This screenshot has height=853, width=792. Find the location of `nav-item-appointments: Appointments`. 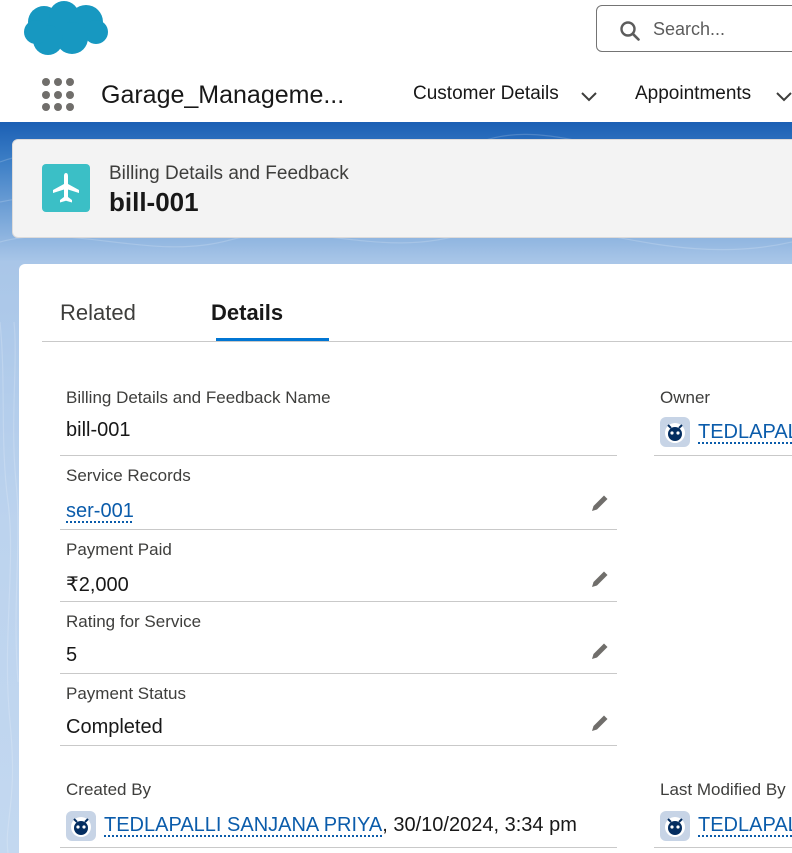

nav-item-appointments: Appointments is located at coordinates (693, 94).